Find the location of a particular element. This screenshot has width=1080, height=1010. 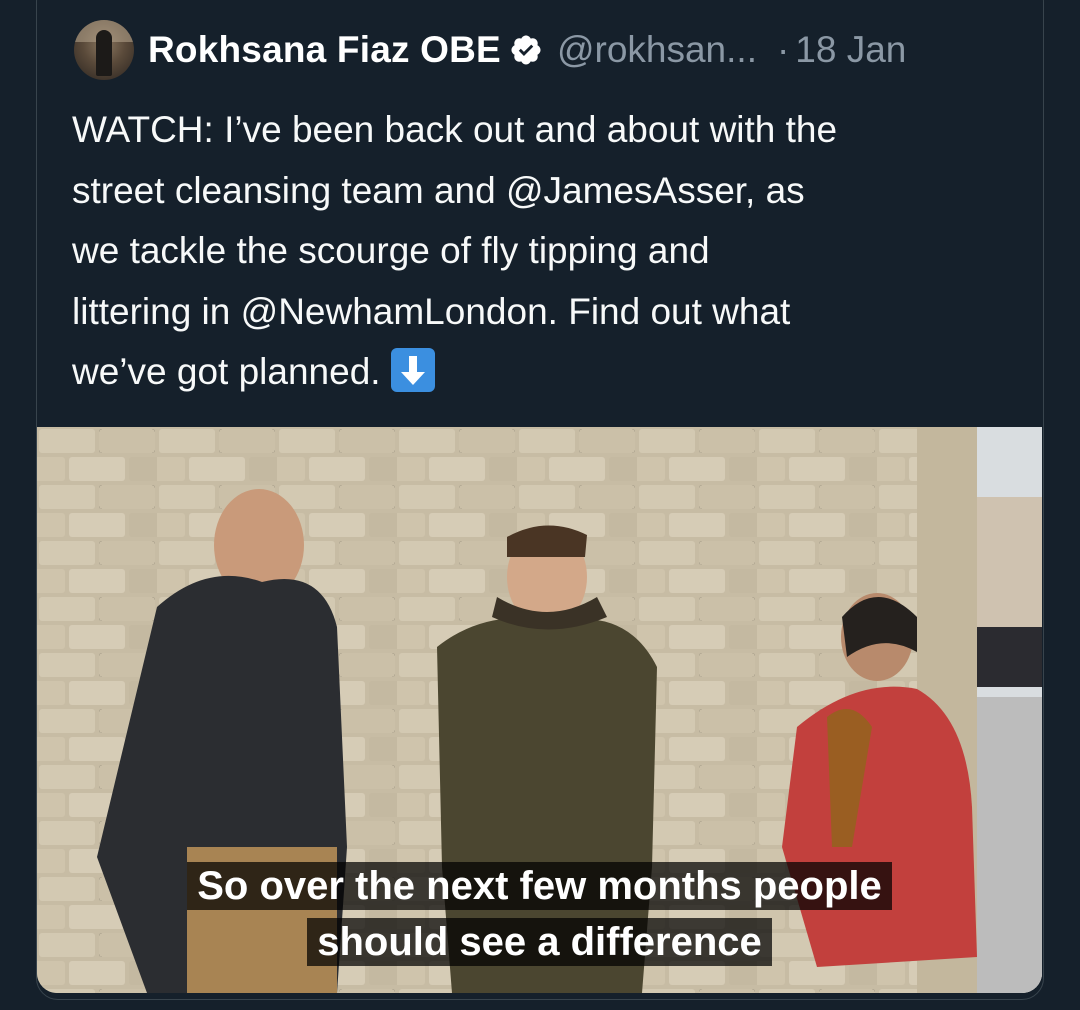

video-caption: should see a difference is located at coordinates (539, 942).